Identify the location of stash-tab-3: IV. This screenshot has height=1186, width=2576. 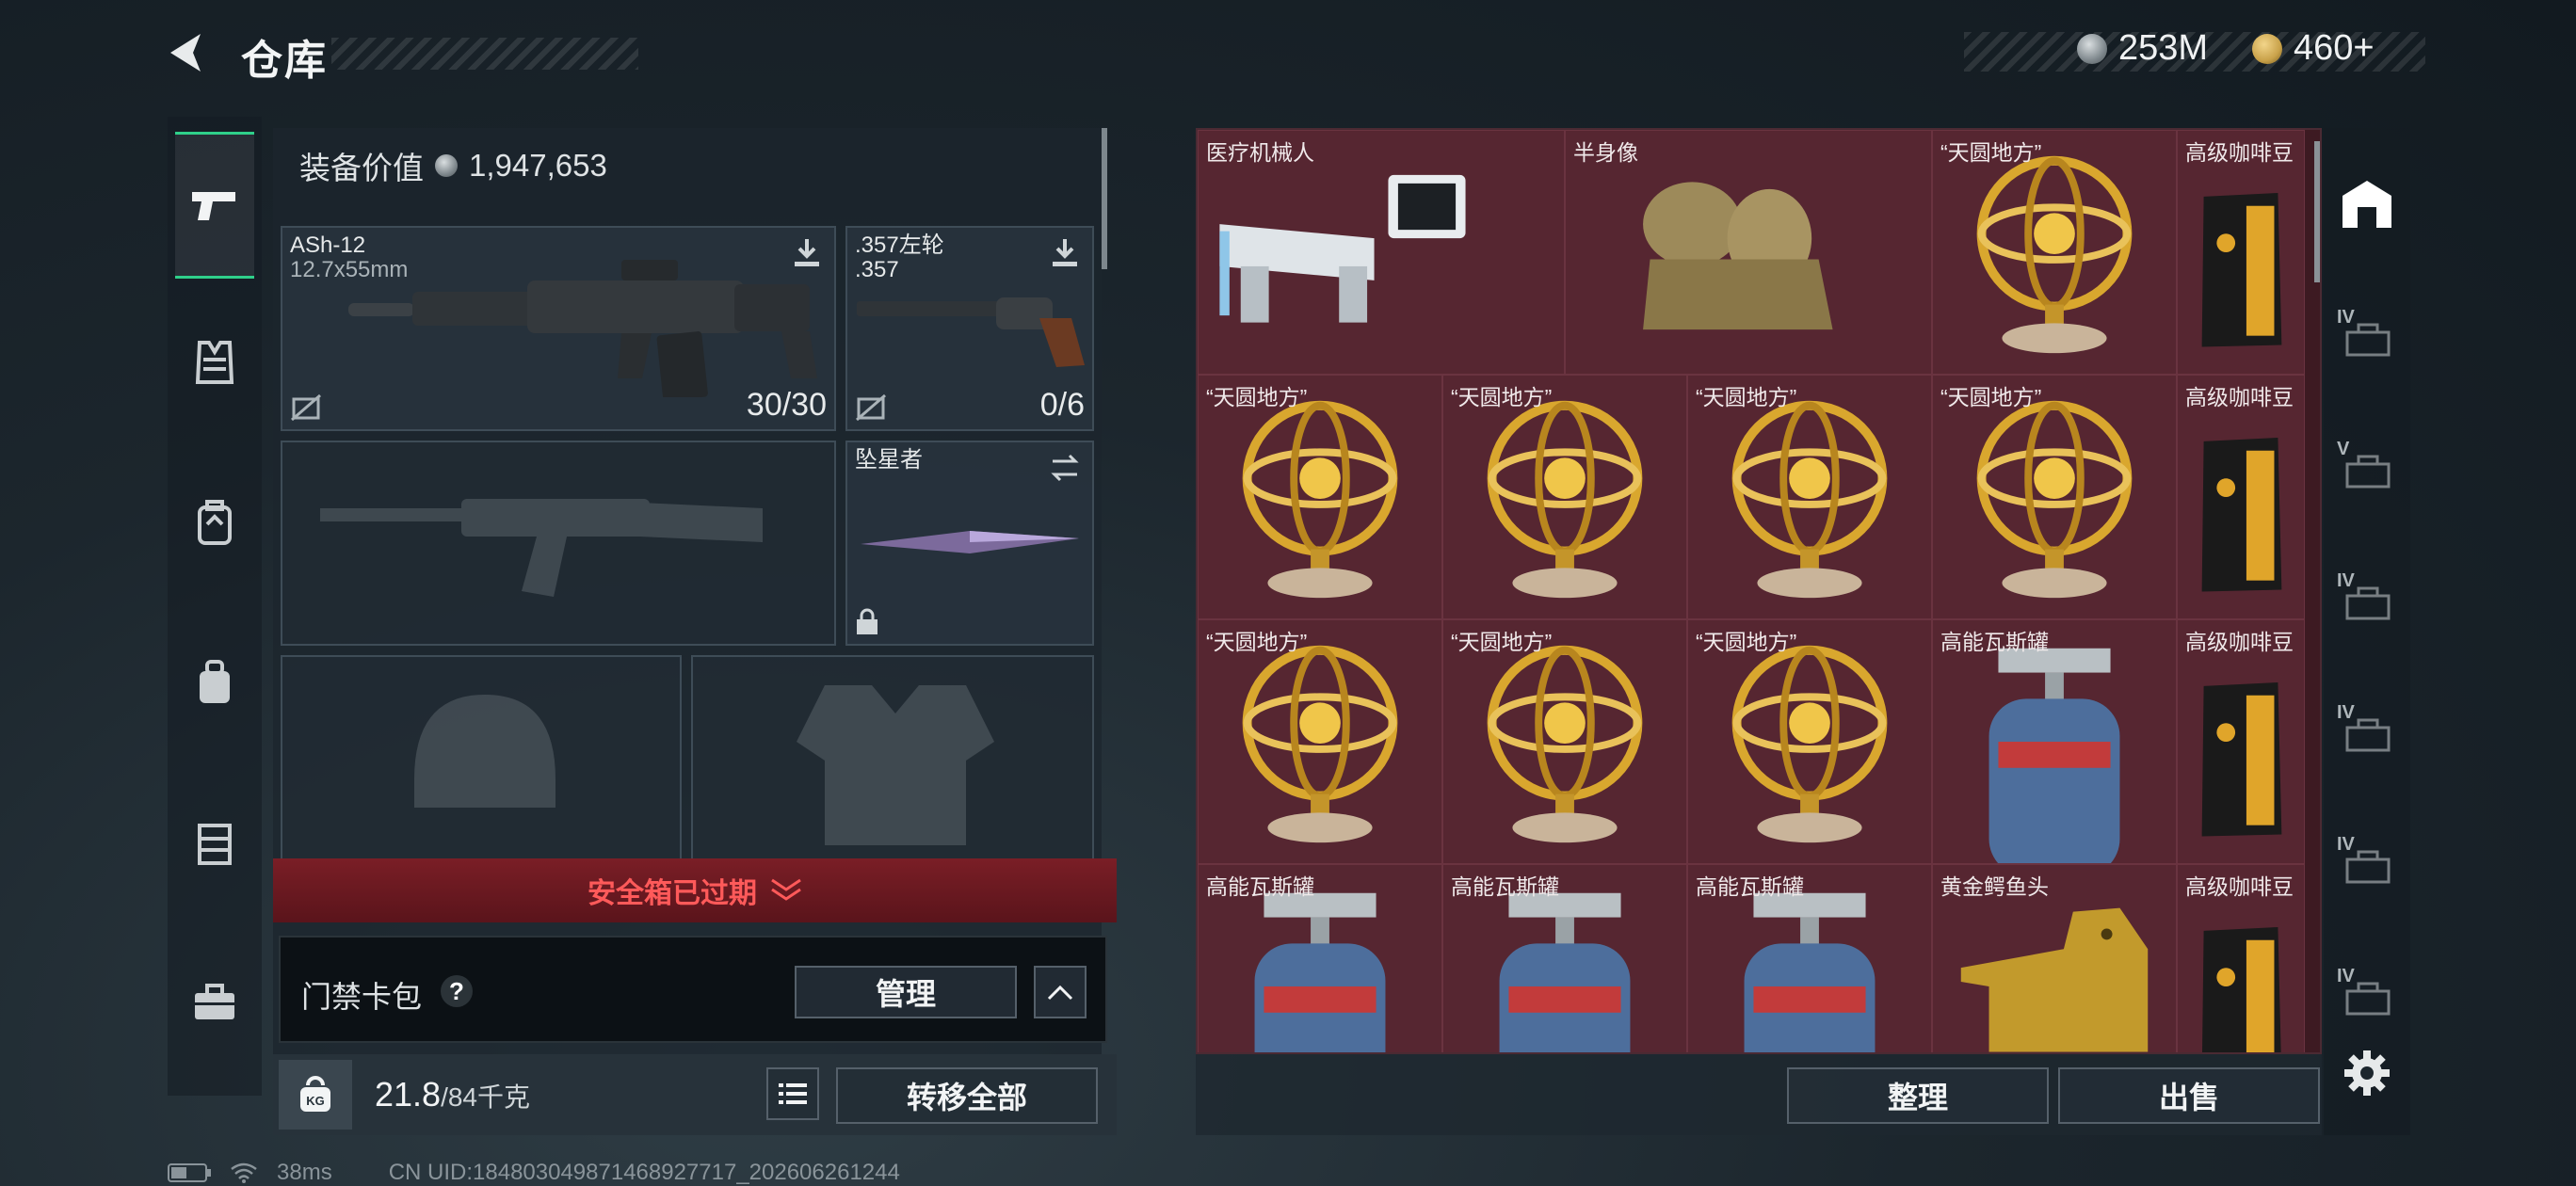
(2367, 598).